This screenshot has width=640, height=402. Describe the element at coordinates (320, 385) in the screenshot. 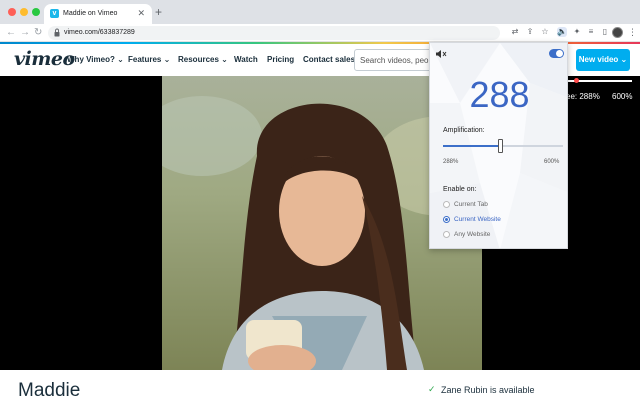

I see `video-details: Maddie ✓ Zane Rubin is available` at that location.